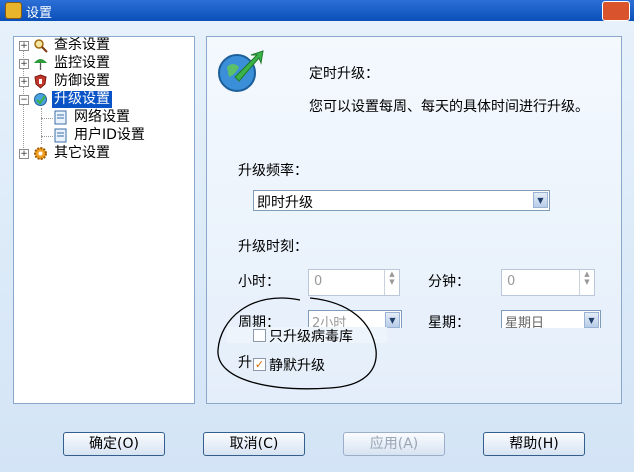 This screenshot has width=634, height=472. Describe the element at coordinates (317, 10) in the screenshot. I see `title-bar: 设置` at that location.